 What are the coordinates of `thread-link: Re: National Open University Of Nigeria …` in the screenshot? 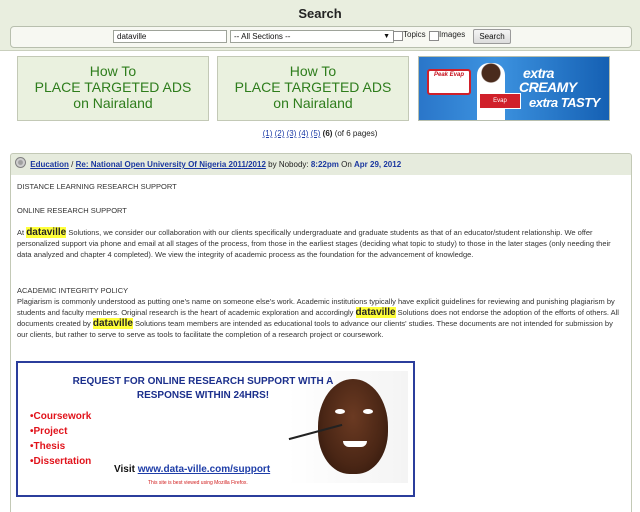 It's located at (171, 164).